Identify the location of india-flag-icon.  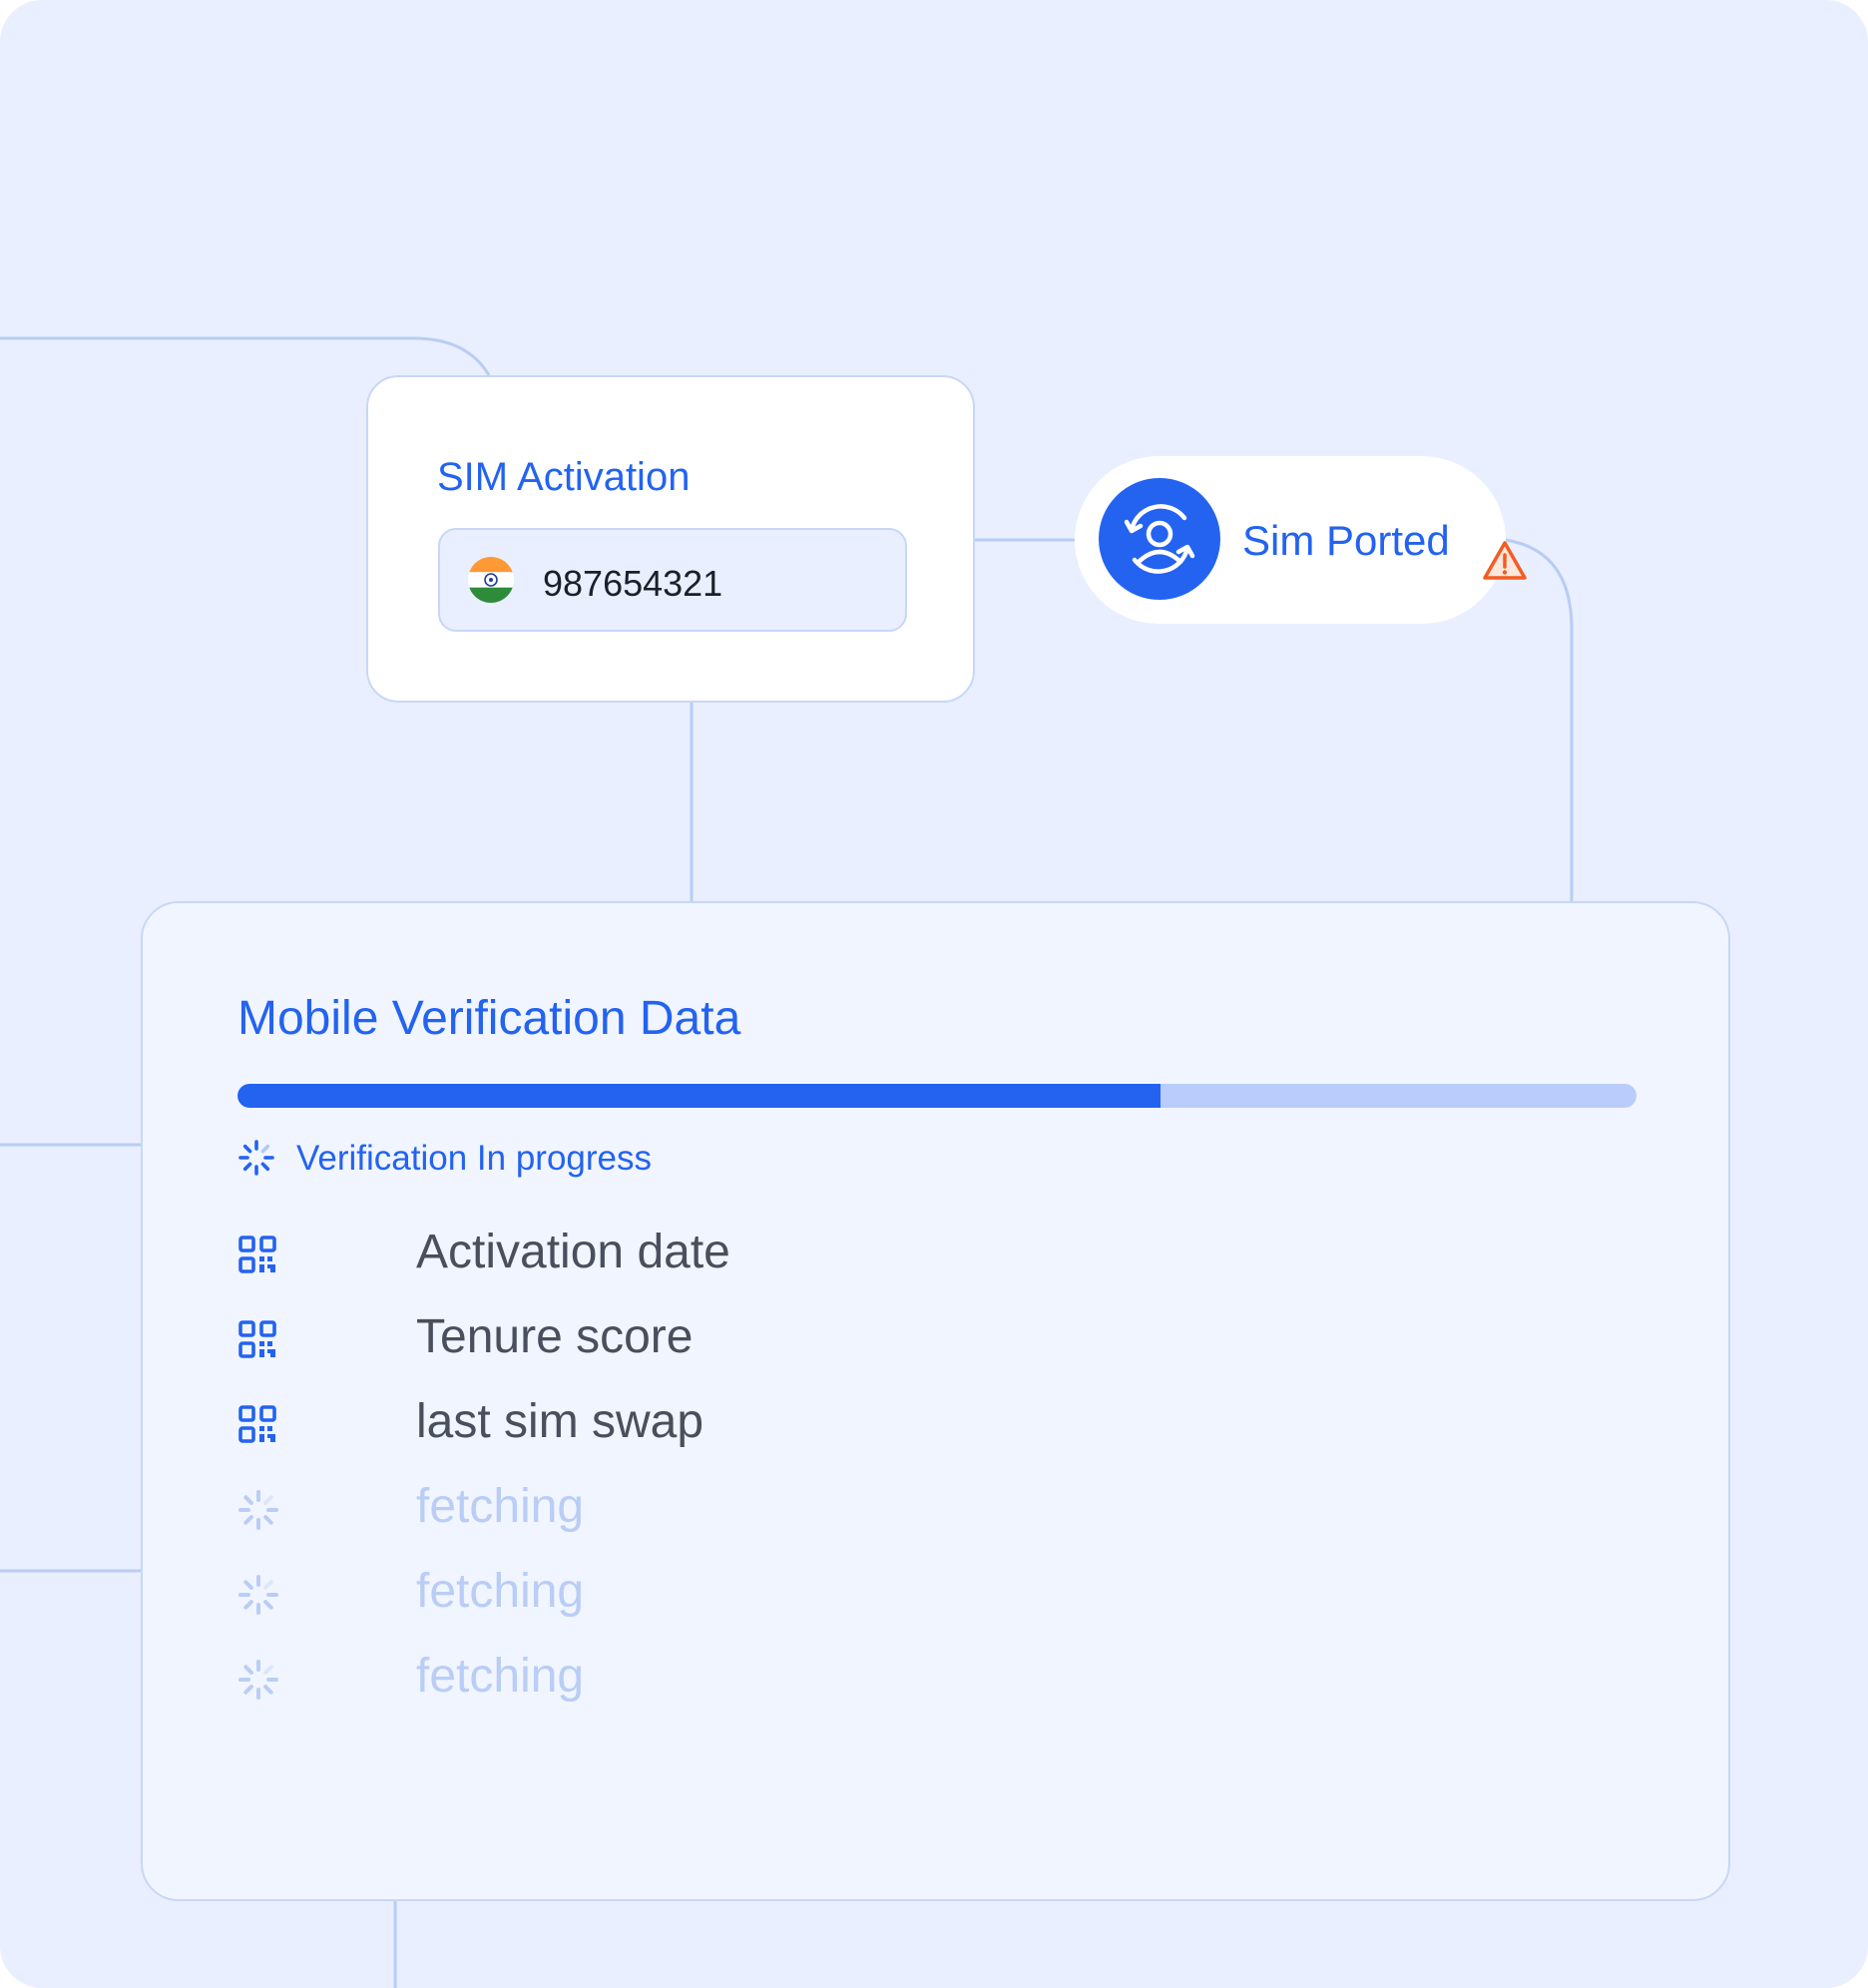
(491, 580).